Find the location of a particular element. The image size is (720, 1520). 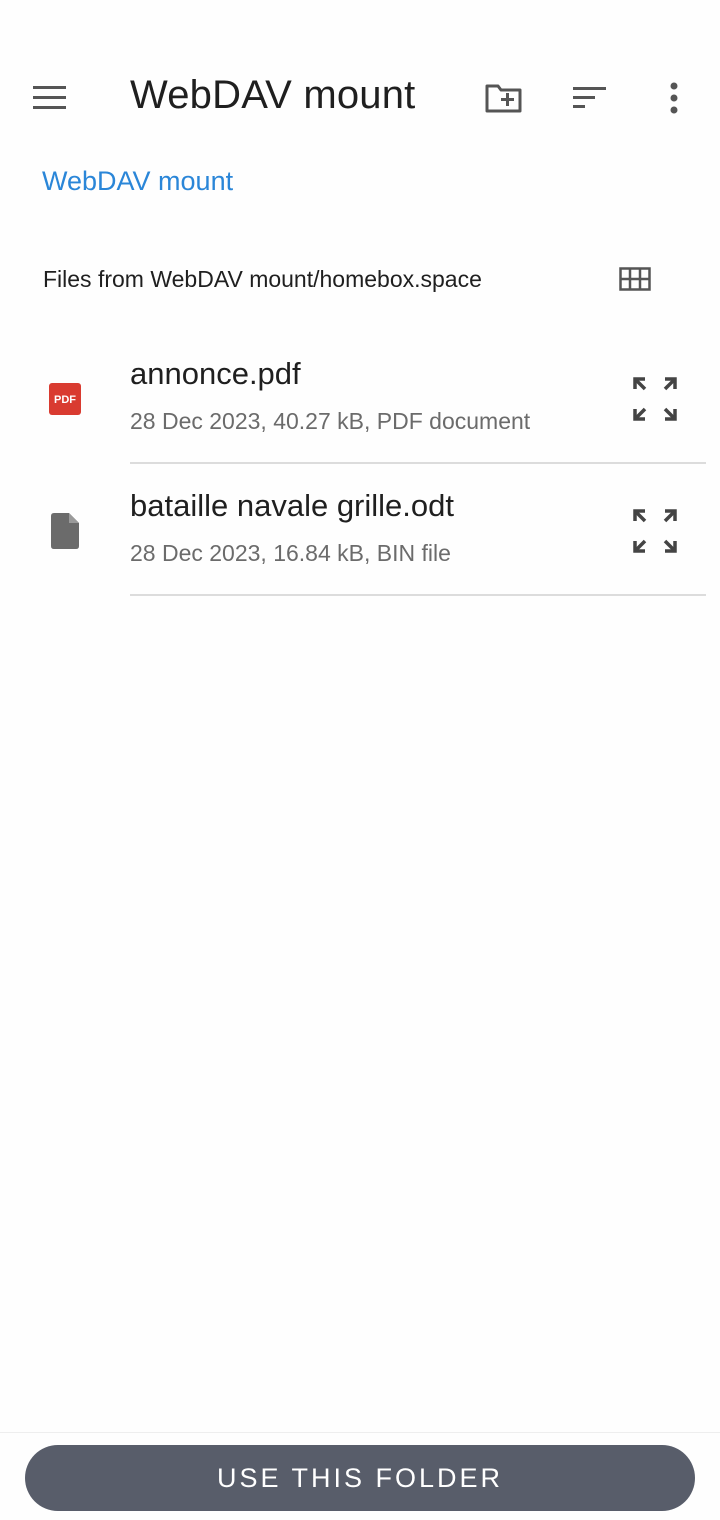

toolbar: WebDAV mount is located at coordinates (360, 98).